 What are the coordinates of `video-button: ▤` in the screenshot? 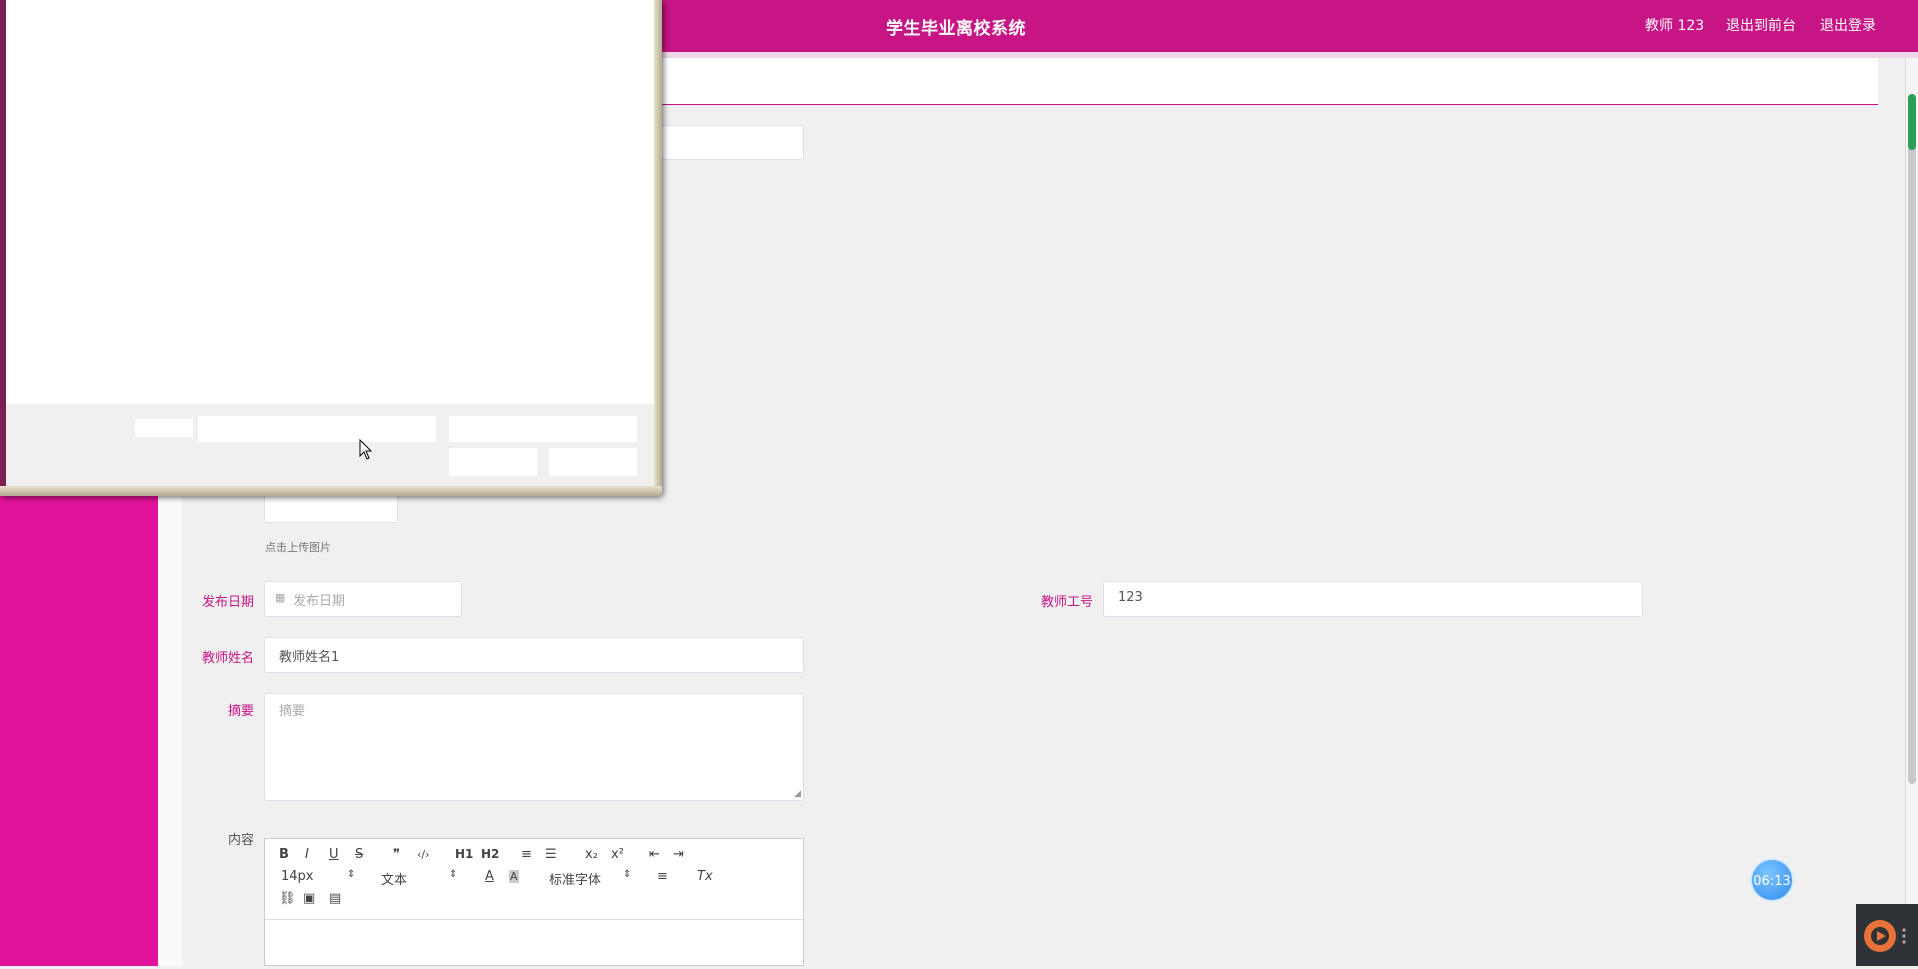 It's located at (335, 898).